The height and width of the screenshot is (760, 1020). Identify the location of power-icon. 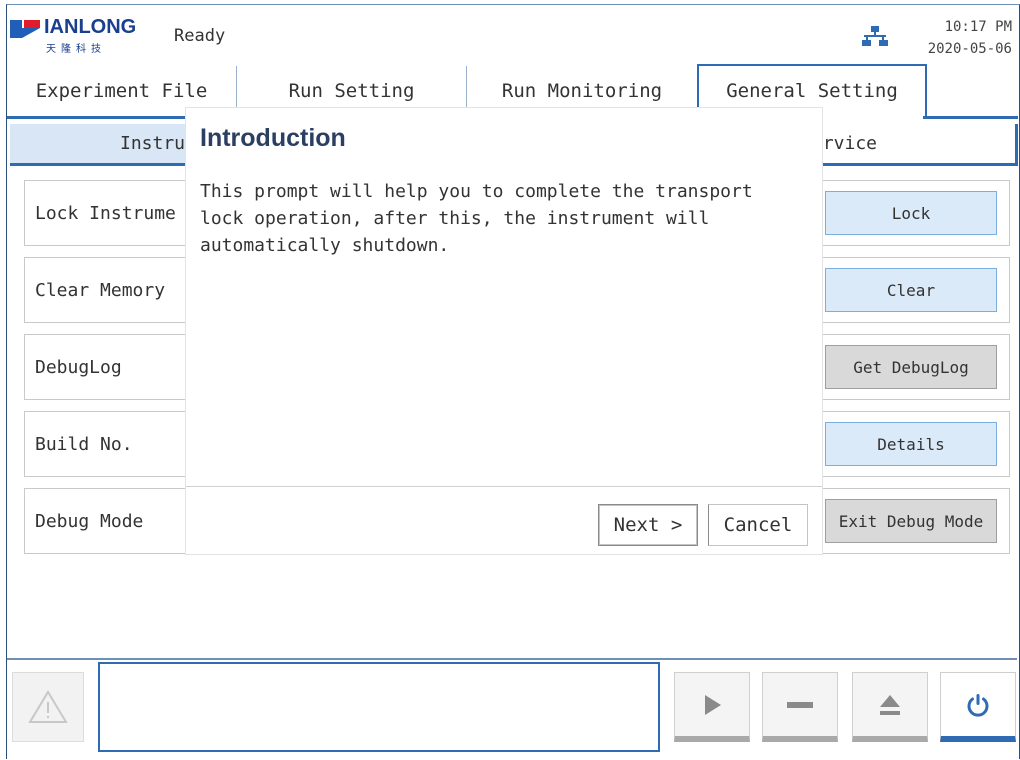
(978, 705).